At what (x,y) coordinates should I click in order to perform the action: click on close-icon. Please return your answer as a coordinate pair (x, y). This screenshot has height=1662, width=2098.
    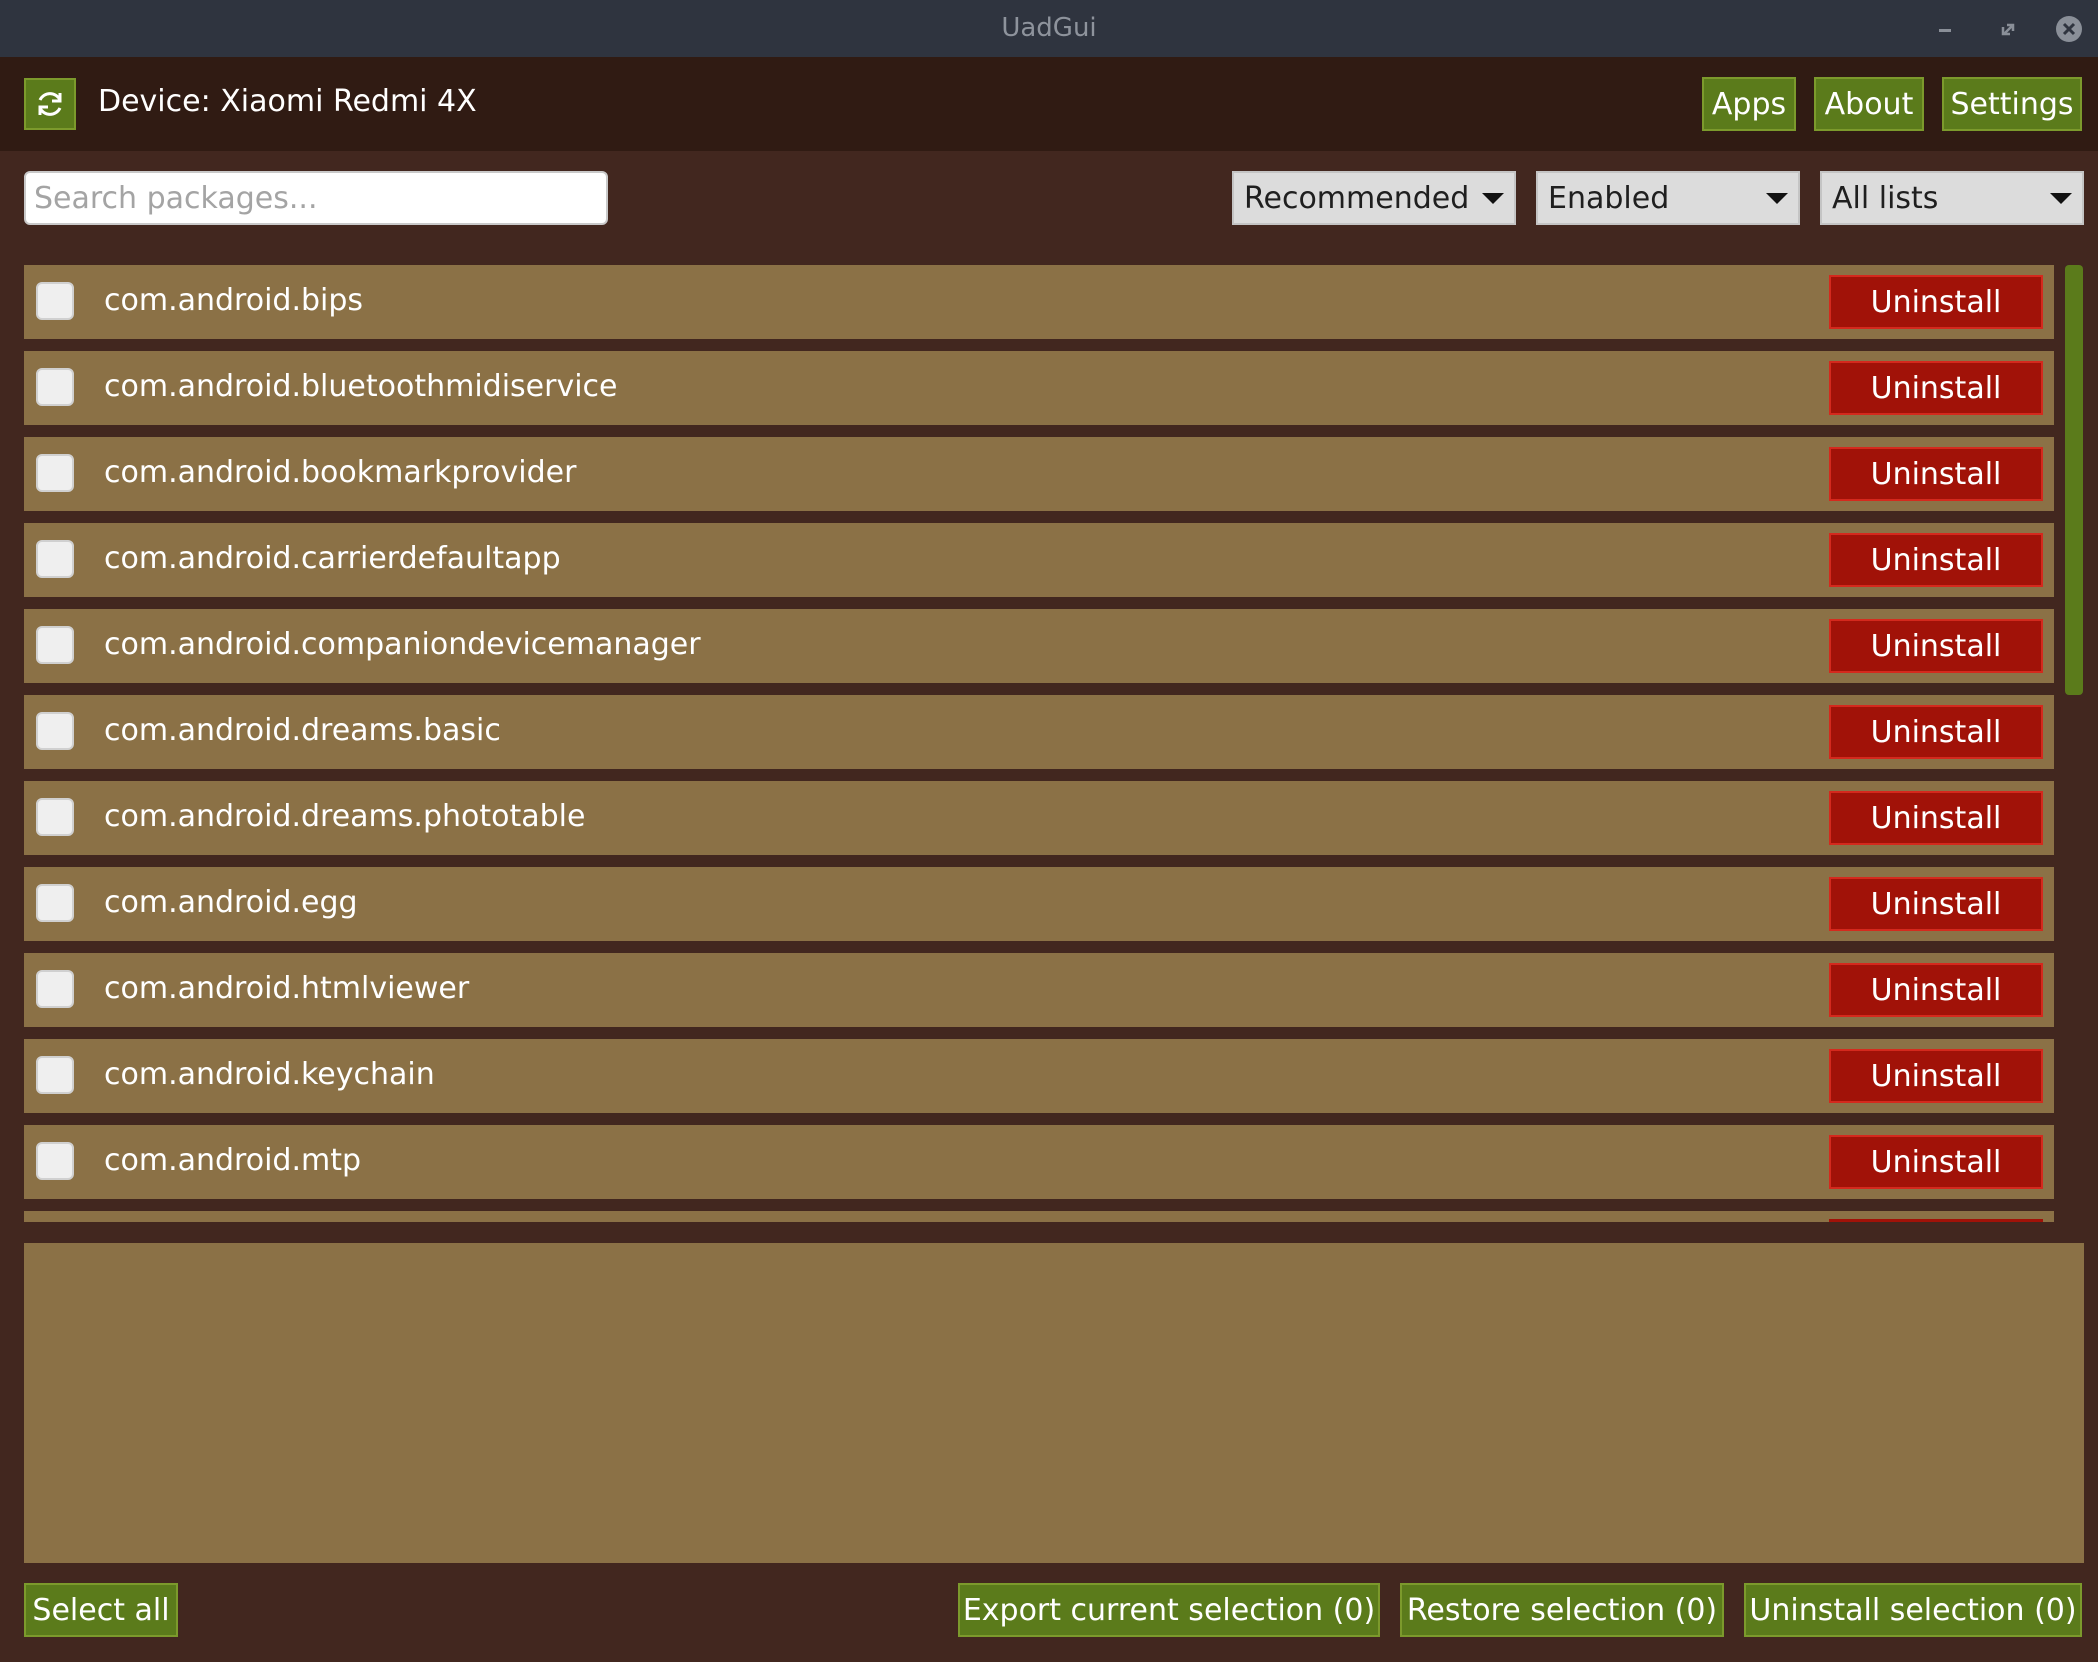
    Looking at the image, I should click on (2069, 29).